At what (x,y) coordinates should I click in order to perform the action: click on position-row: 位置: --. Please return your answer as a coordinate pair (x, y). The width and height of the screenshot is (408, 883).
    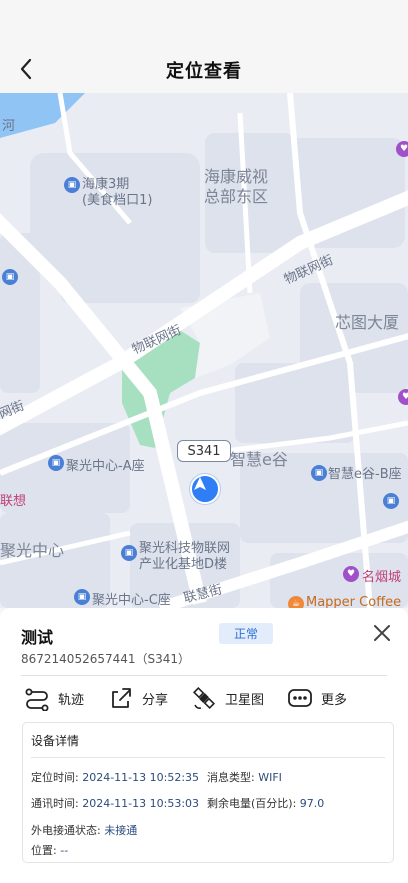
    Looking at the image, I should click on (49, 850).